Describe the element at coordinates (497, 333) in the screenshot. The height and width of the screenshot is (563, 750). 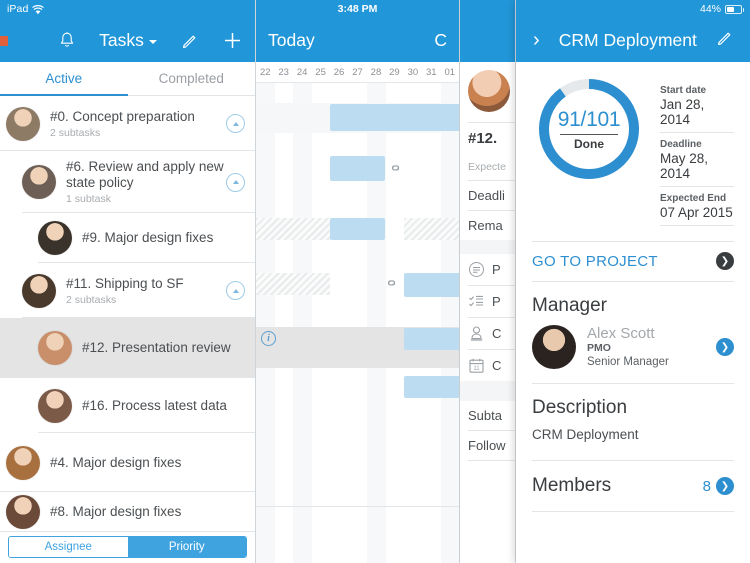
I see `task-detail-row-label: C` at that location.